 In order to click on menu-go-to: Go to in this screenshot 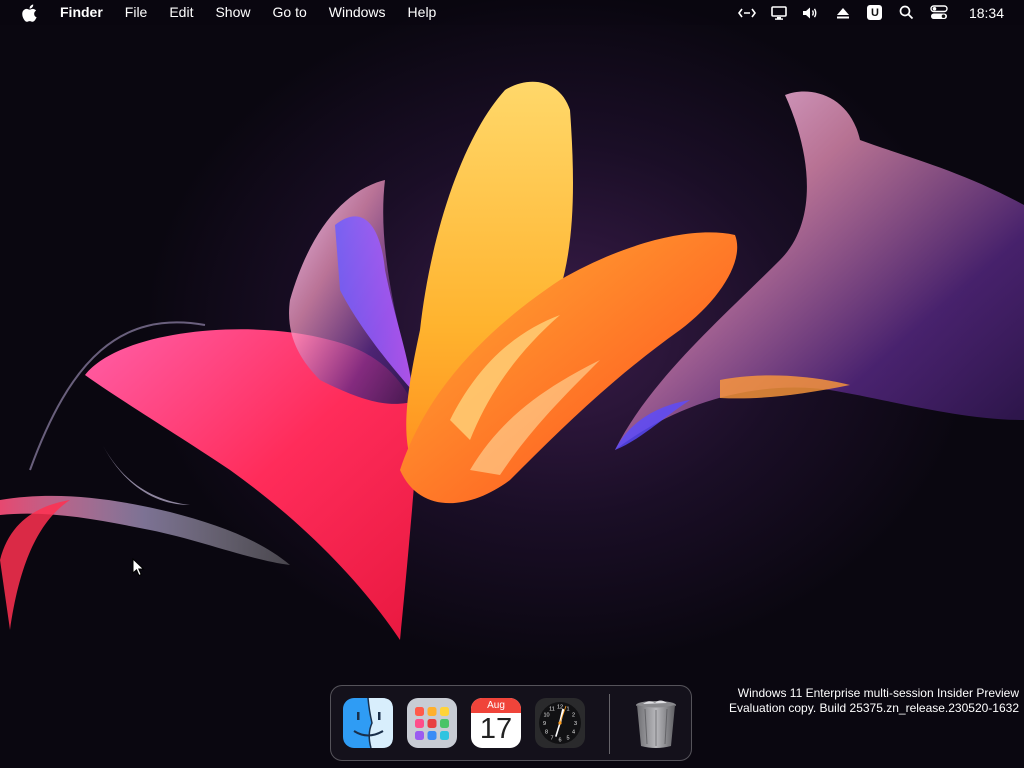, I will do `click(290, 12)`.